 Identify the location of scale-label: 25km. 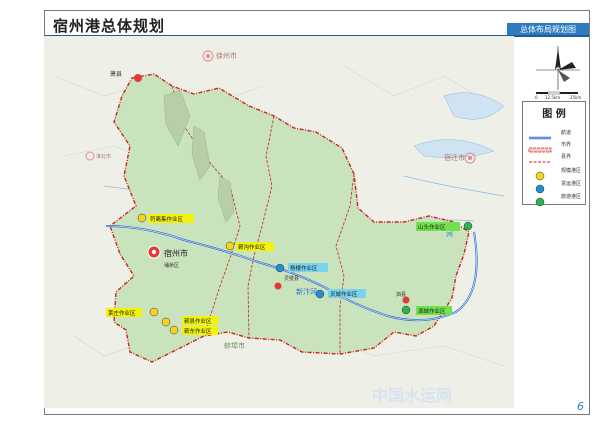
(575, 97).